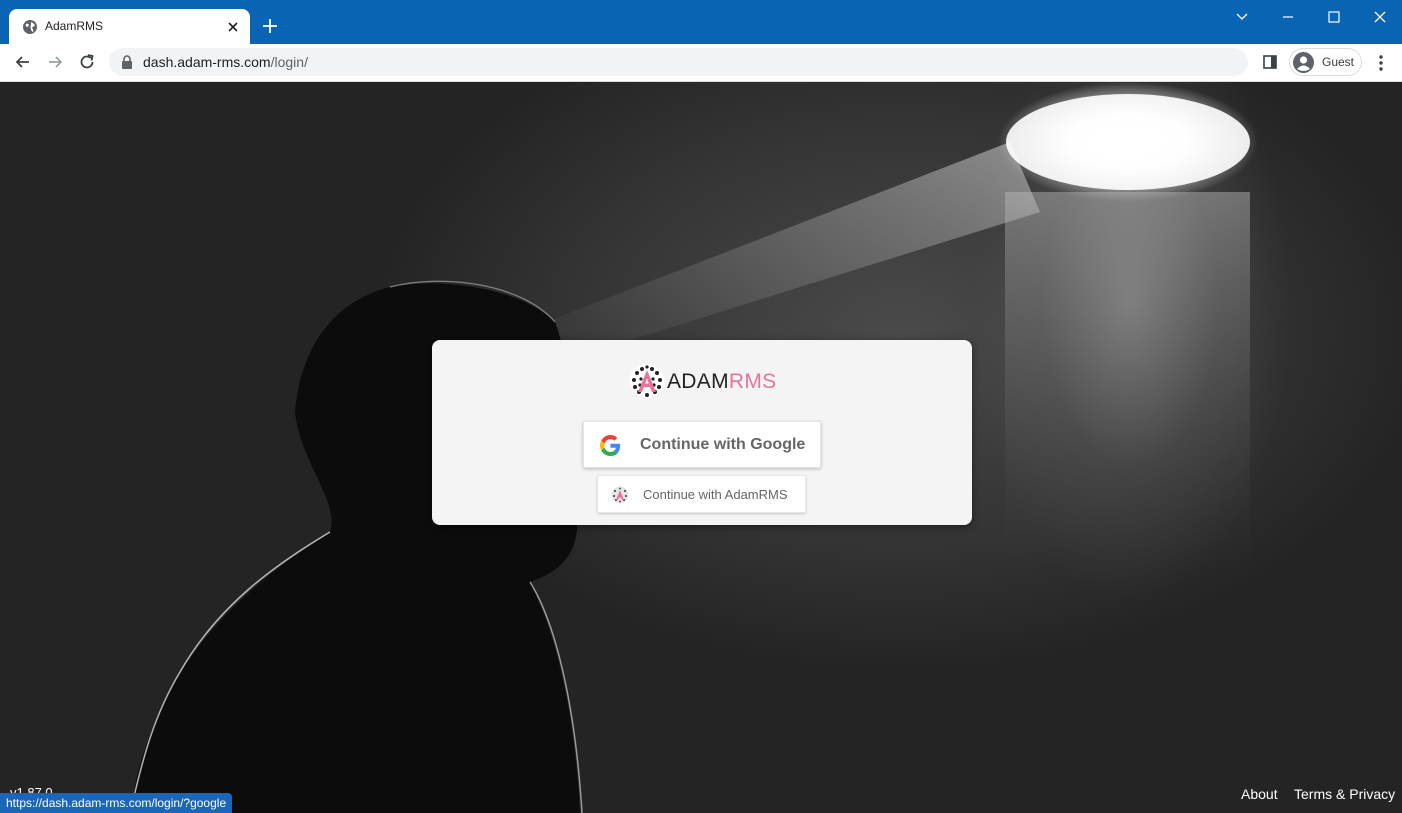 This screenshot has width=1402, height=813. What do you see at coordinates (1288, 17) in the screenshot?
I see `minimize-icon` at bounding box center [1288, 17].